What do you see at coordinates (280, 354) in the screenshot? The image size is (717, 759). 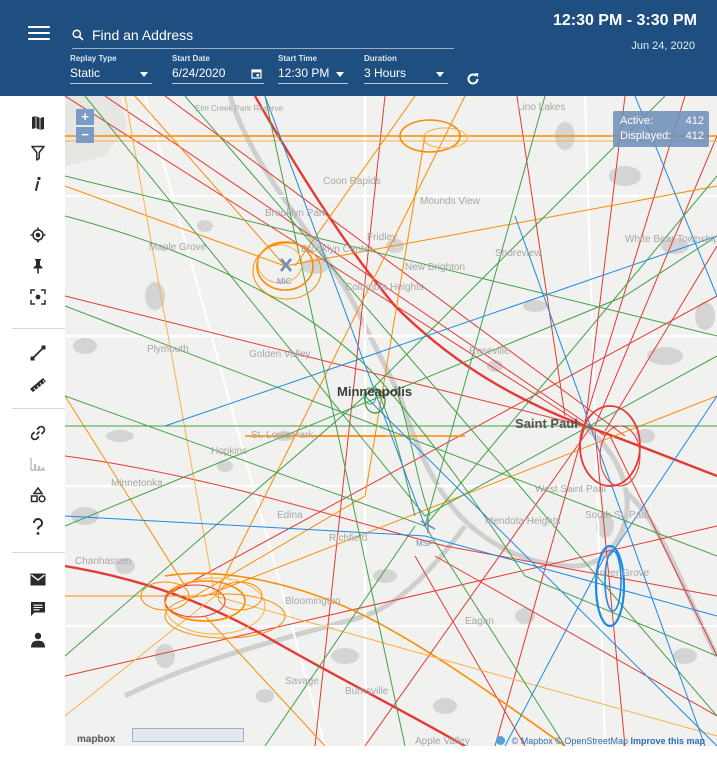 I see `place-label: Golden Valley` at bounding box center [280, 354].